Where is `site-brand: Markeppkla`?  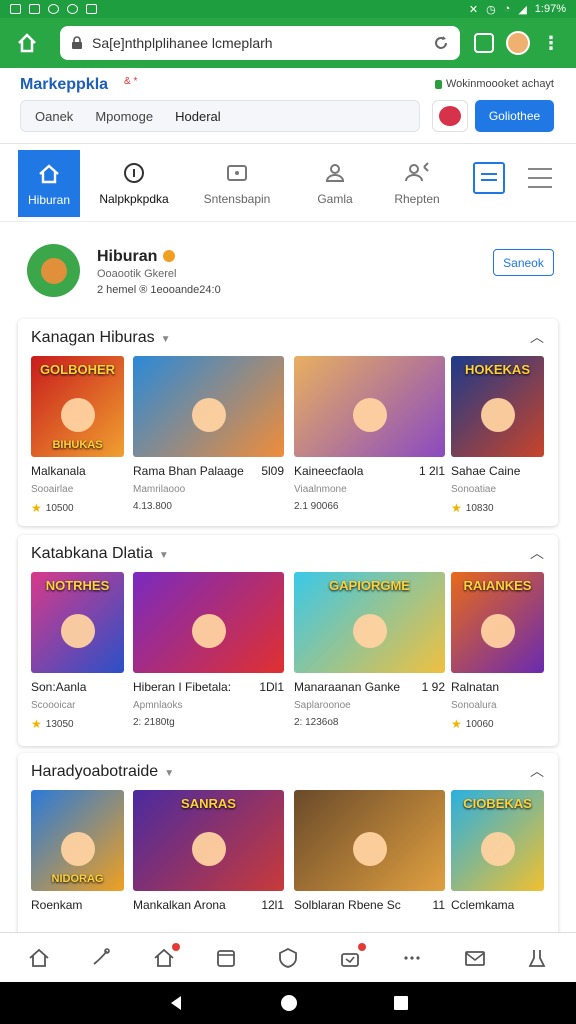 site-brand: Markeppkla is located at coordinates (64, 85).